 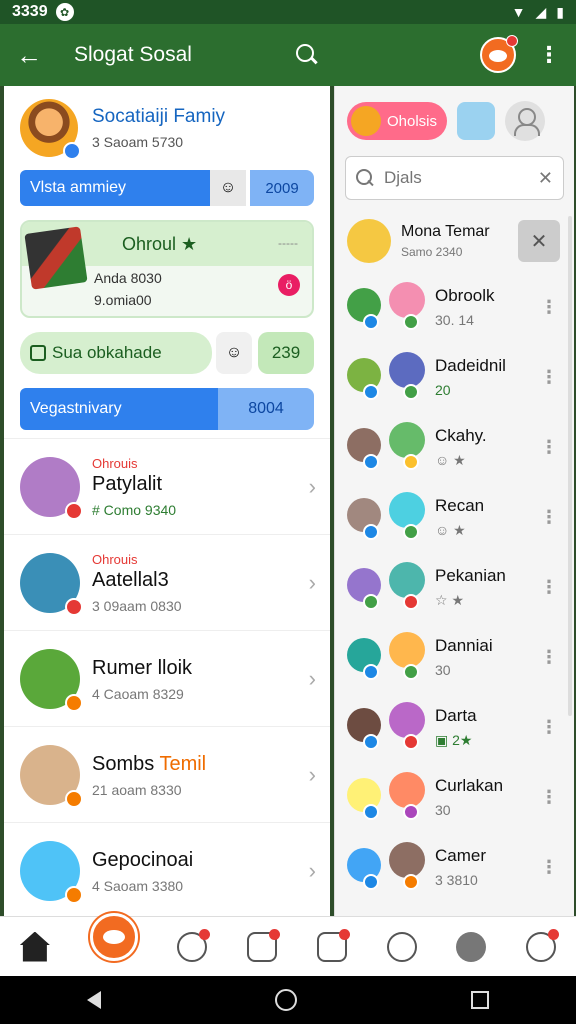 What do you see at coordinates (445, 231) in the screenshot?
I see `friend-name: Mona Temar` at bounding box center [445, 231].